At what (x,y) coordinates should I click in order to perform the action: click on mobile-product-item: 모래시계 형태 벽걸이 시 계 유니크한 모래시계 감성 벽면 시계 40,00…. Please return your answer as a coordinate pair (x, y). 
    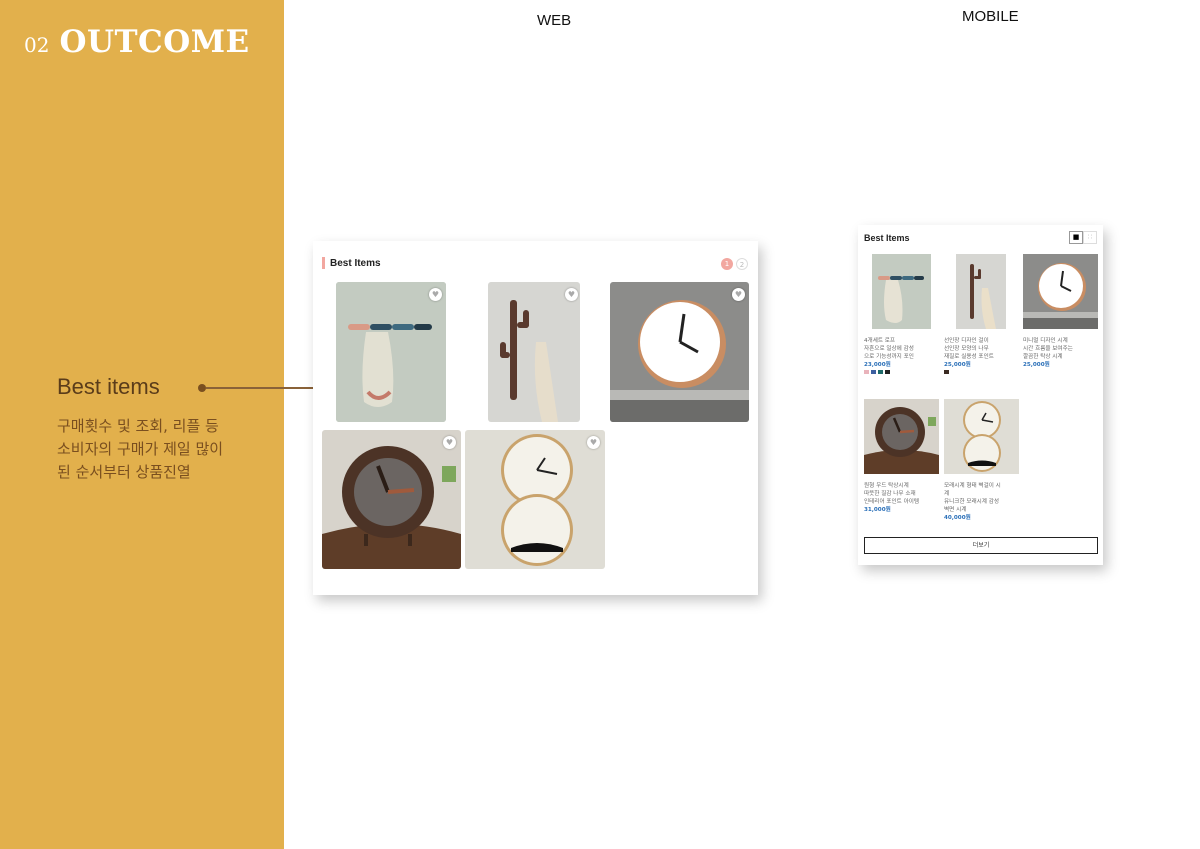
    Looking at the image, I should click on (981, 460).